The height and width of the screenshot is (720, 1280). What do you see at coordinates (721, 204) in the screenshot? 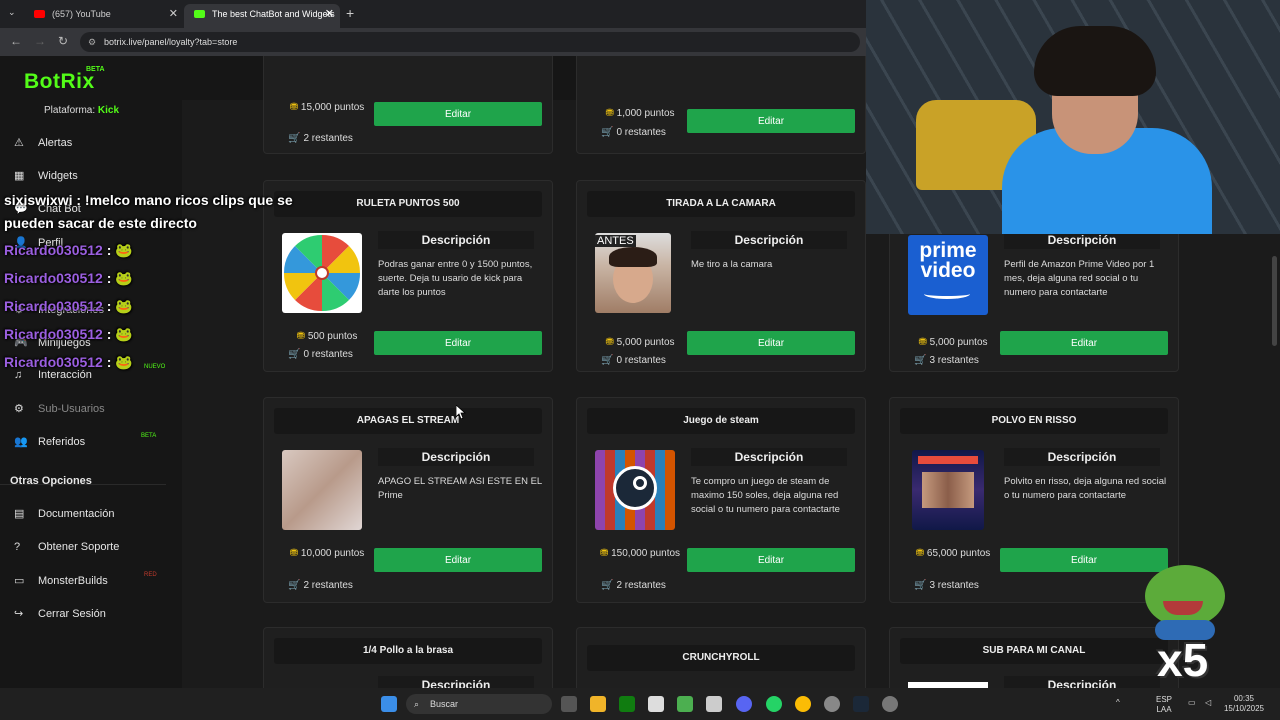
I see `card-title: TIRADA A LA CAMARA` at bounding box center [721, 204].